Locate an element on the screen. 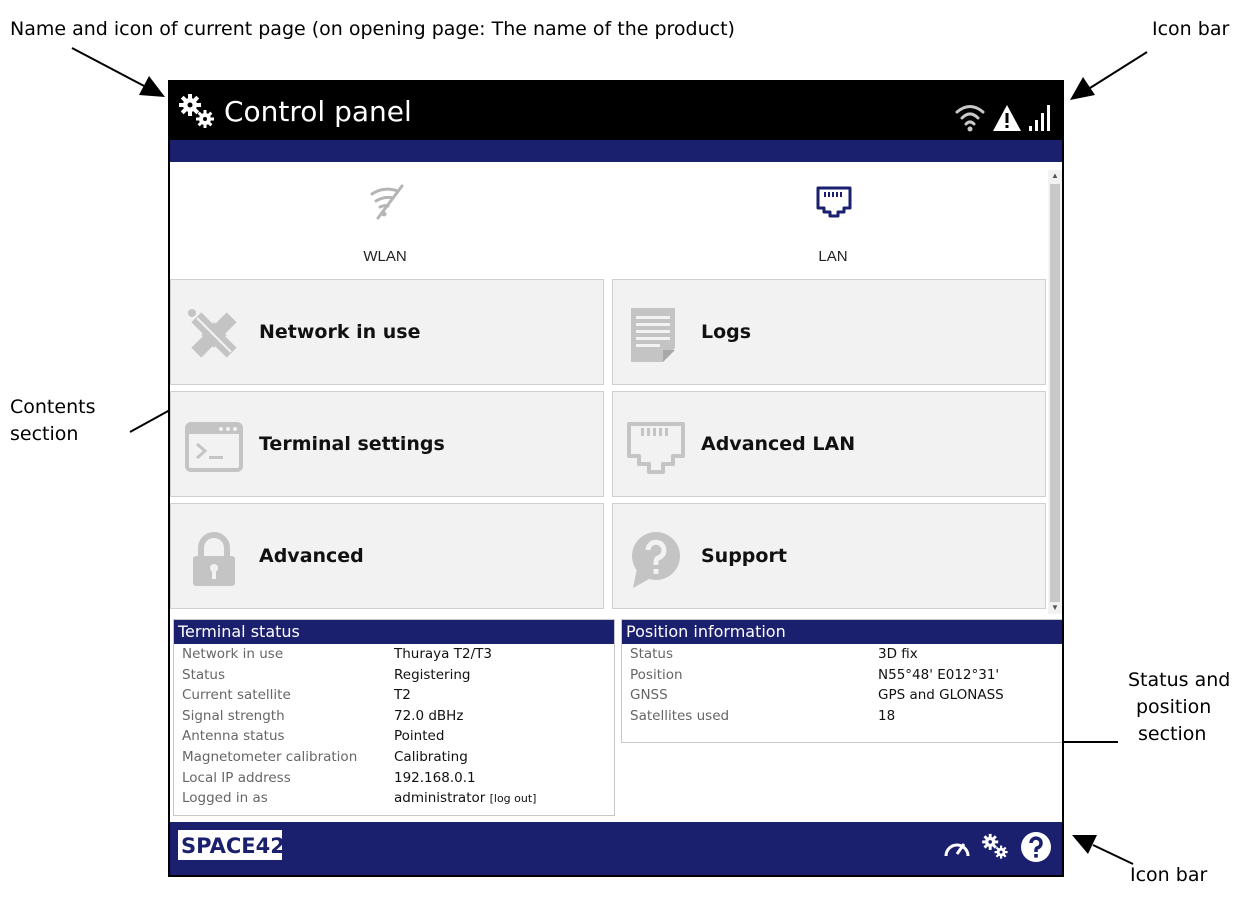 This screenshot has width=1245, height=911. position-row: Position N55°48' E012°31' is located at coordinates (842, 675).